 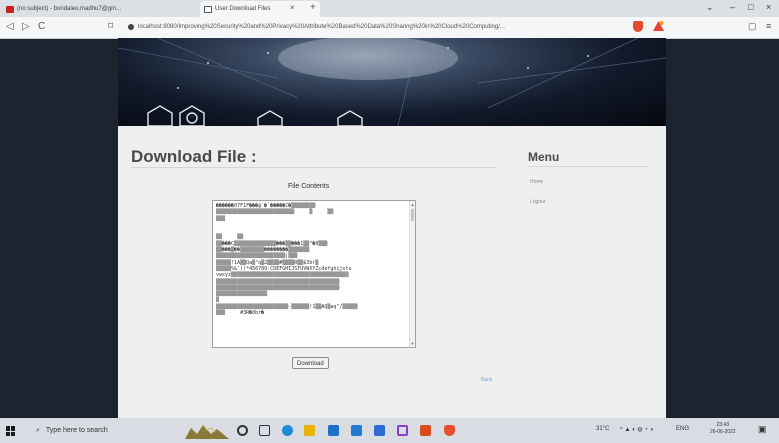 What do you see at coordinates (10, 9) in the screenshot?
I see `gmail-icon` at bounding box center [10, 9].